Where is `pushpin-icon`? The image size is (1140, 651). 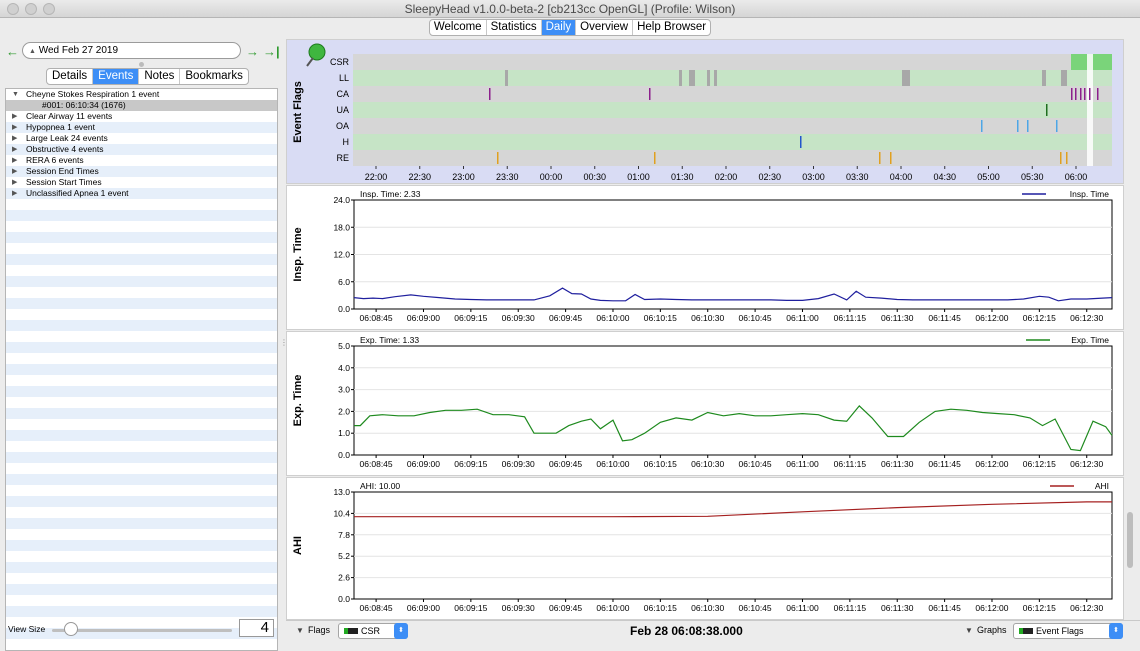
pushpin-icon is located at coordinates (317, 52).